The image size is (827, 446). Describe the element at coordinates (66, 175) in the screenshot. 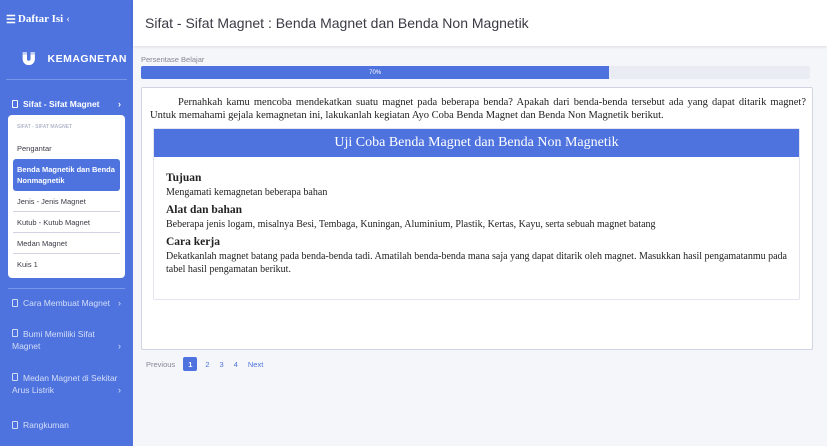

I see `submenu-item-benda-magnetik: Benda Magnetik dan Benda Nonmagnetik` at that location.